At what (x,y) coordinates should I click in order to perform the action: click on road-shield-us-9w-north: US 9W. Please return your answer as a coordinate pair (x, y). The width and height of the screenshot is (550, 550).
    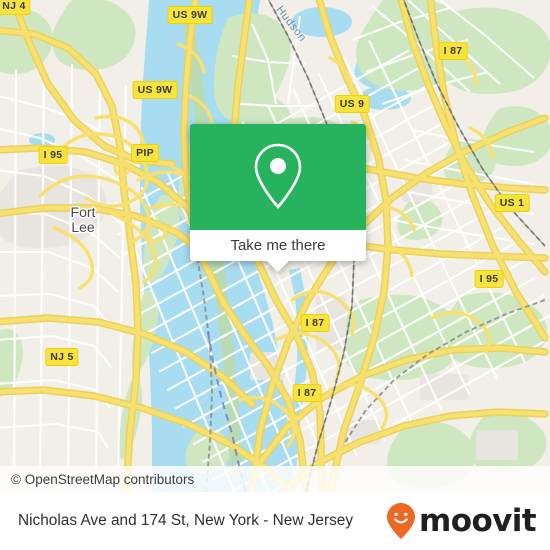
    Looking at the image, I should click on (190, 15).